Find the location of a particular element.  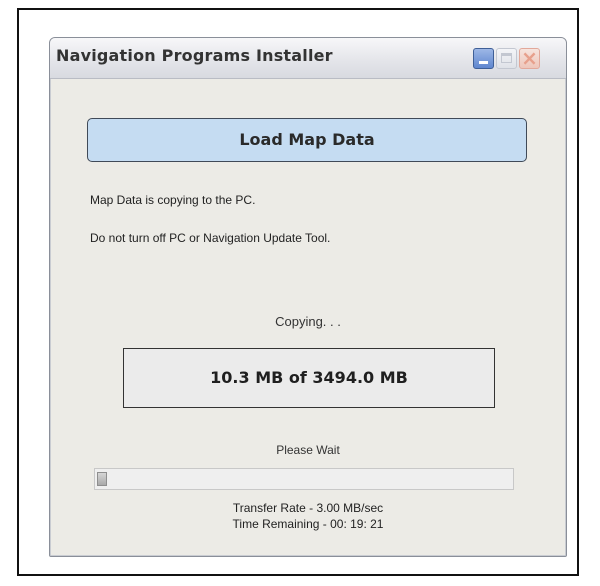

close-icon: × is located at coordinates (529, 58).